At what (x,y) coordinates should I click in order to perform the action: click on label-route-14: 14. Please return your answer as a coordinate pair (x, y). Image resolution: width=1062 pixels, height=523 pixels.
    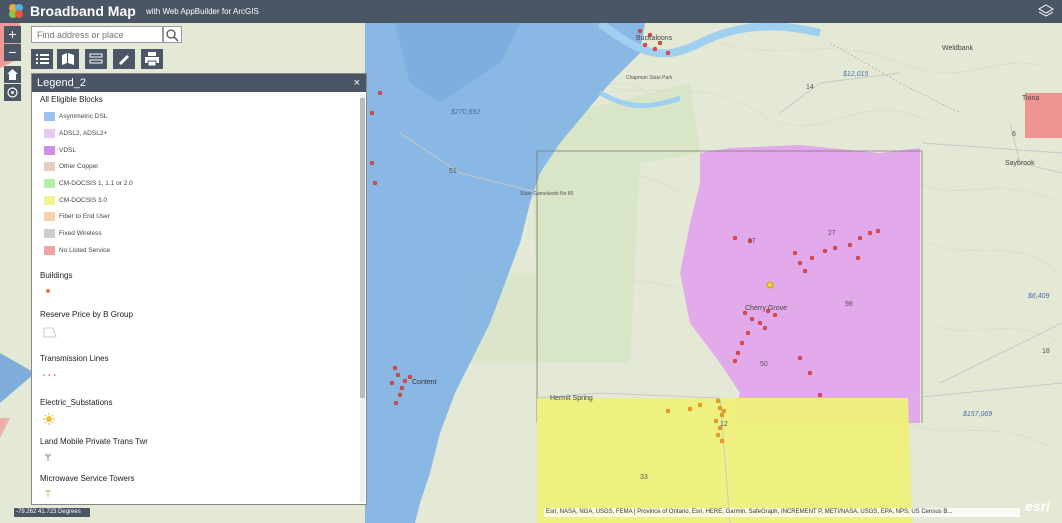
    Looking at the image, I should click on (810, 87).